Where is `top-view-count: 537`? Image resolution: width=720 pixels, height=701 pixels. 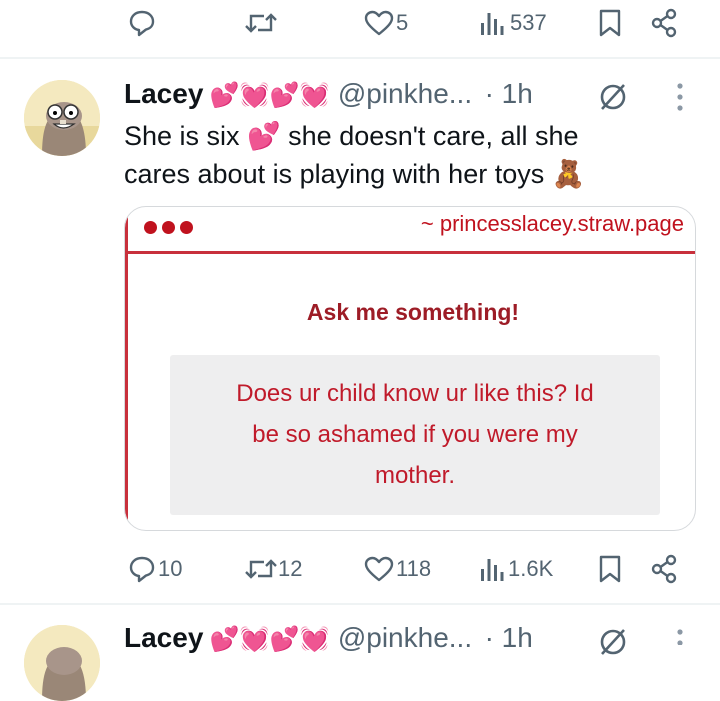 top-view-count: 537 is located at coordinates (528, 22).